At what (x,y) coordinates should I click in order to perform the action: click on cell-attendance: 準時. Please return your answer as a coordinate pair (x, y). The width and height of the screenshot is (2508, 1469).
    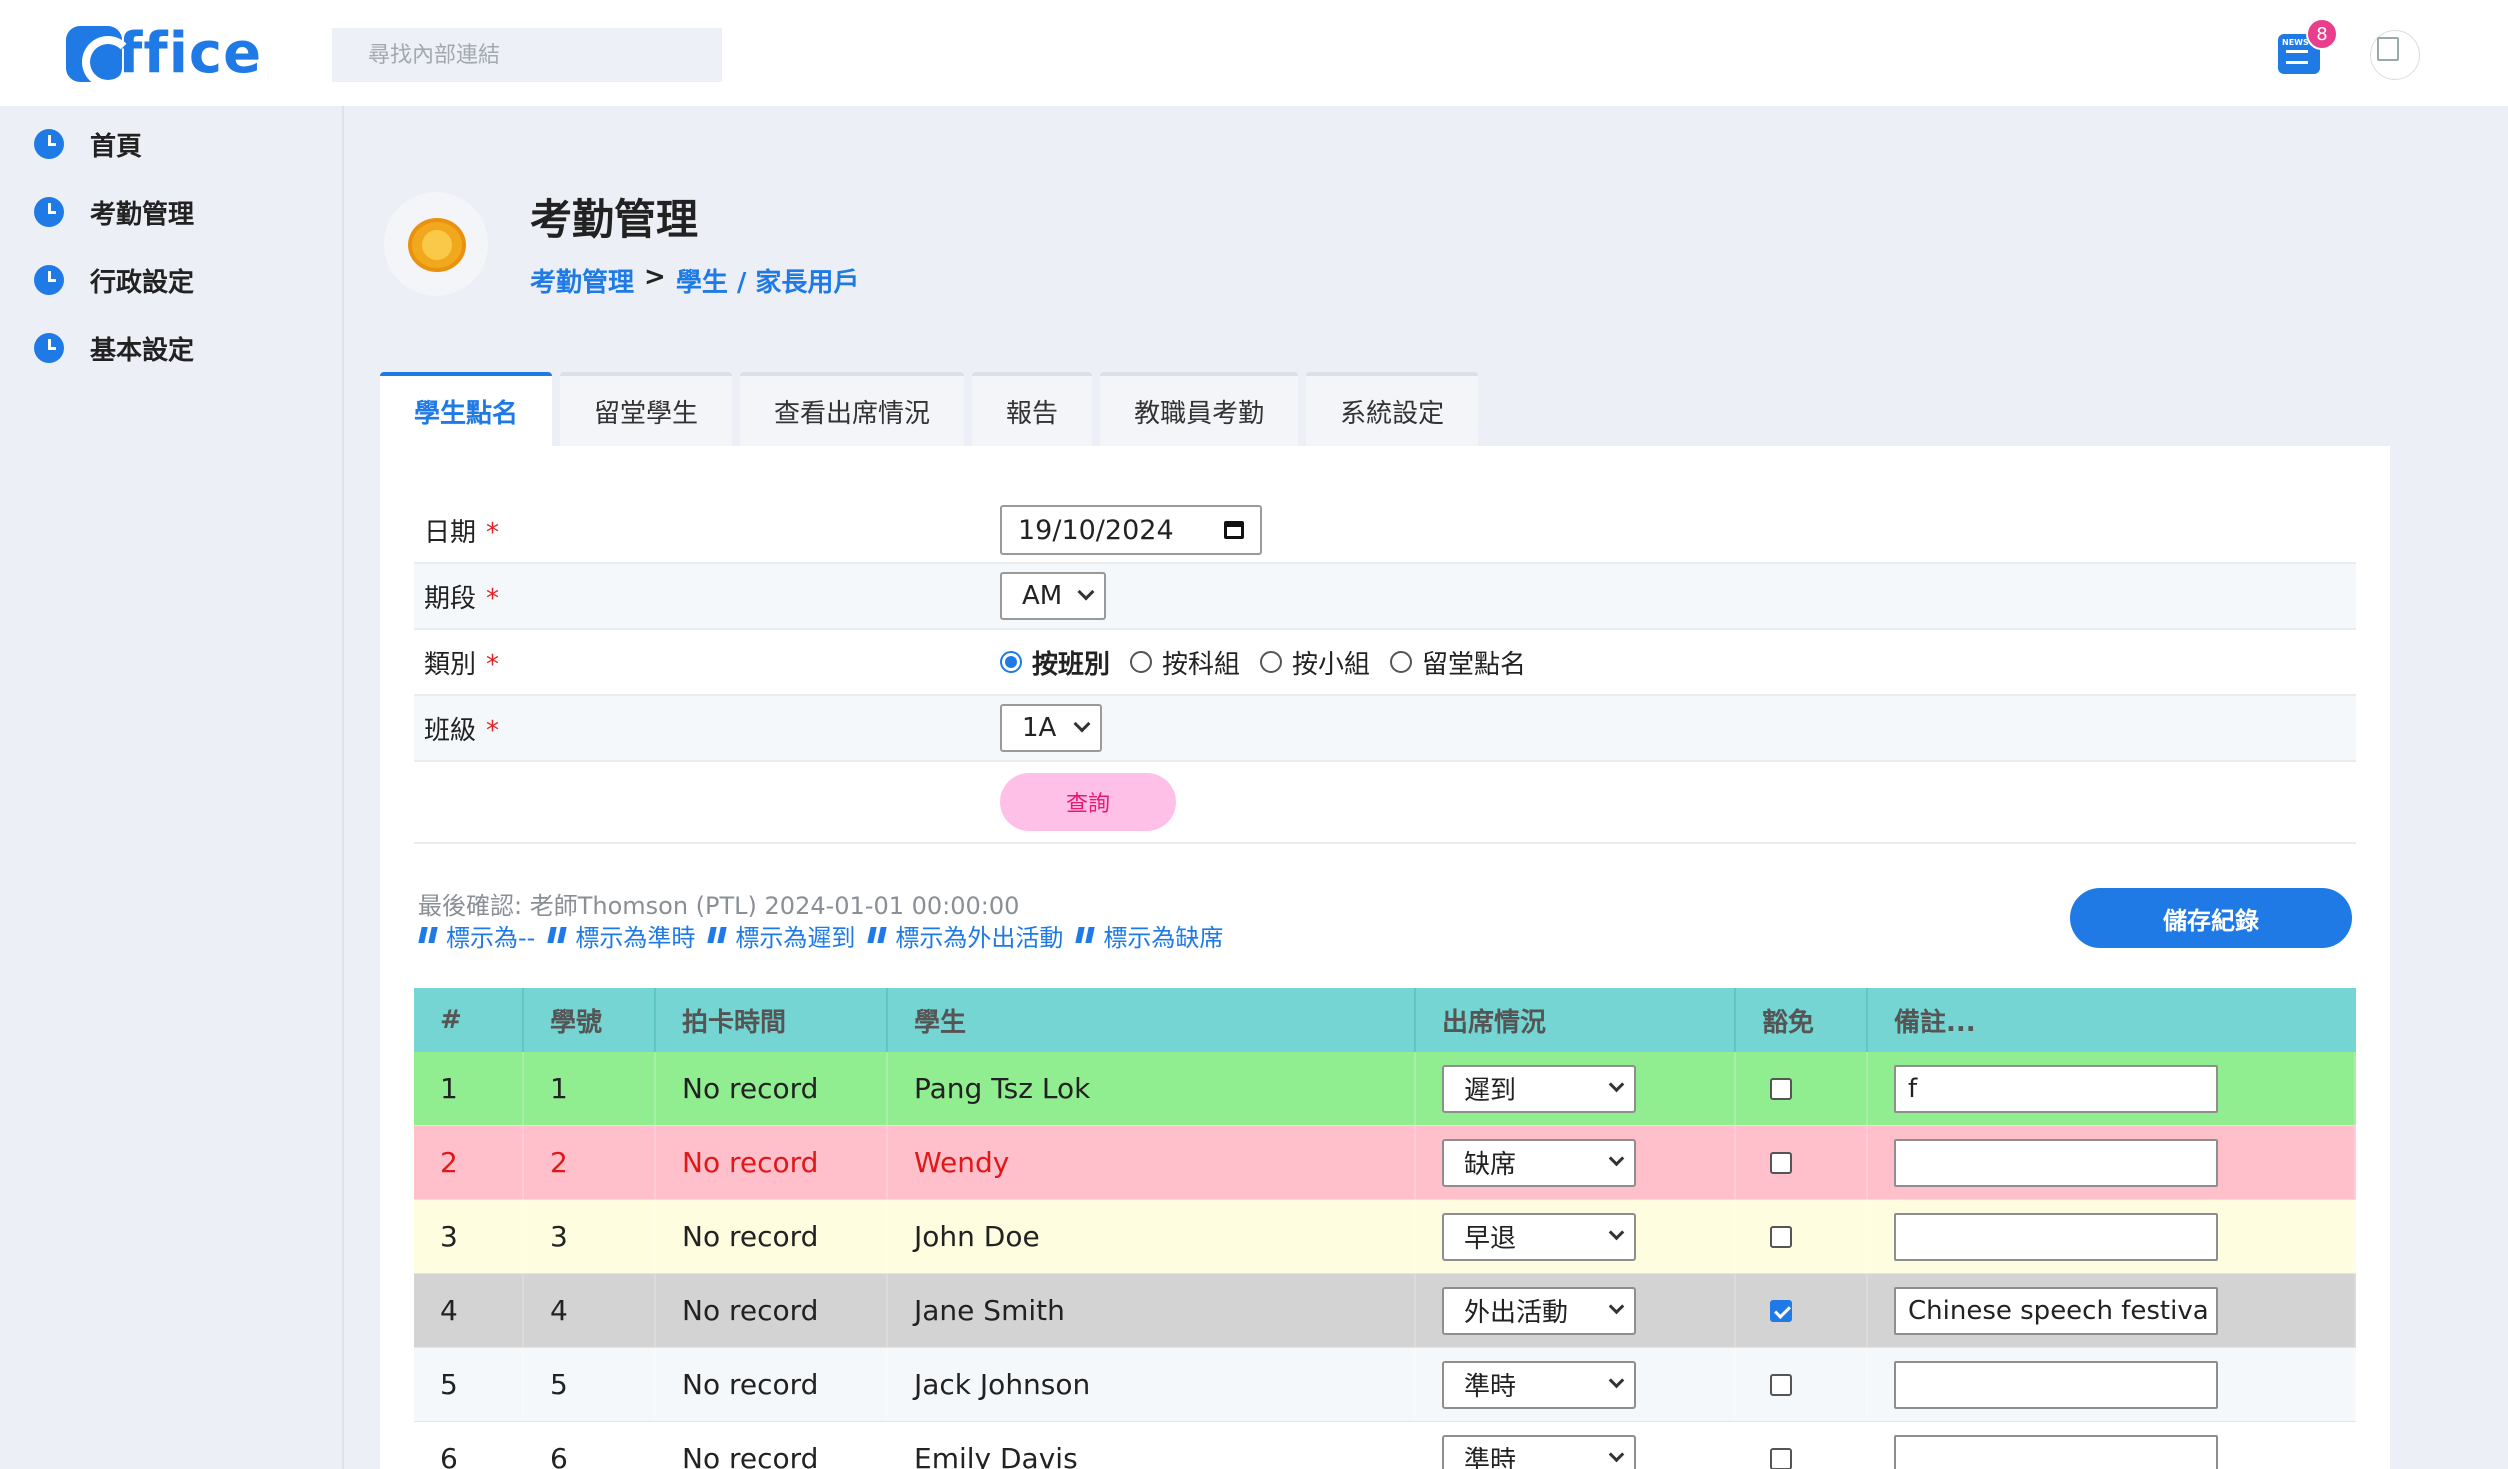
    Looking at the image, I should click on (1576, 1384).